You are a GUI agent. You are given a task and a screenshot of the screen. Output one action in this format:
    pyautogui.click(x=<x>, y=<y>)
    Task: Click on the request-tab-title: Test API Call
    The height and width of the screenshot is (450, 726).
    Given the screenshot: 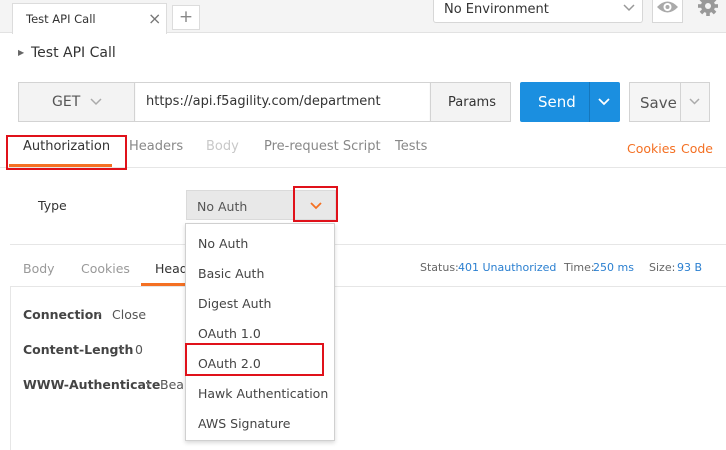 What is the action you would take?
    pyautogui.click(x=61, y=19)
    